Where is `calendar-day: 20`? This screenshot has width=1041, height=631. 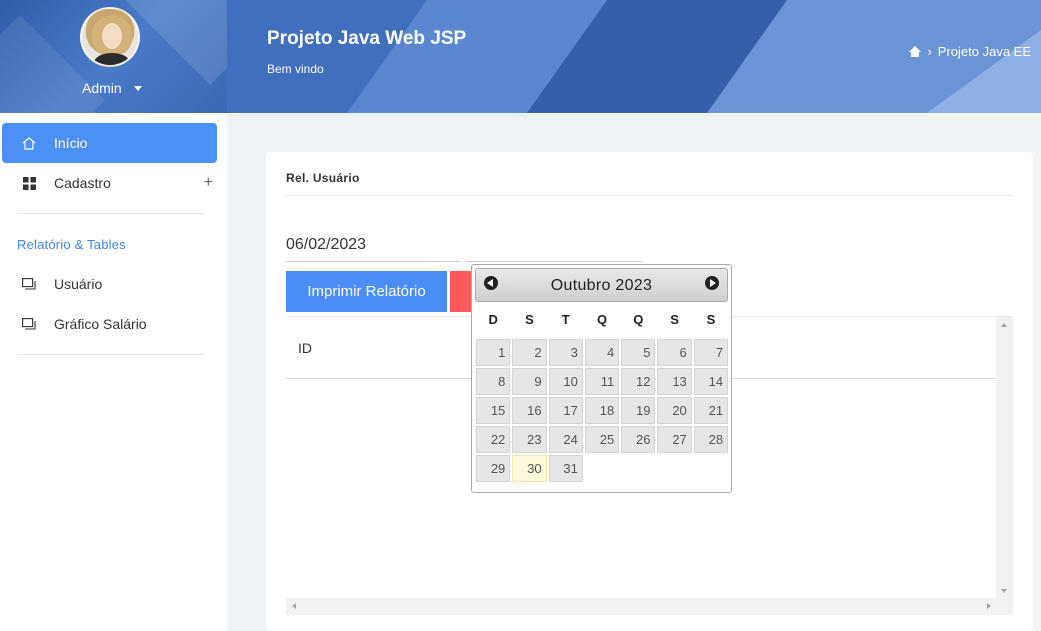 calendar-day: 20 is located at coordinates (674, 410).